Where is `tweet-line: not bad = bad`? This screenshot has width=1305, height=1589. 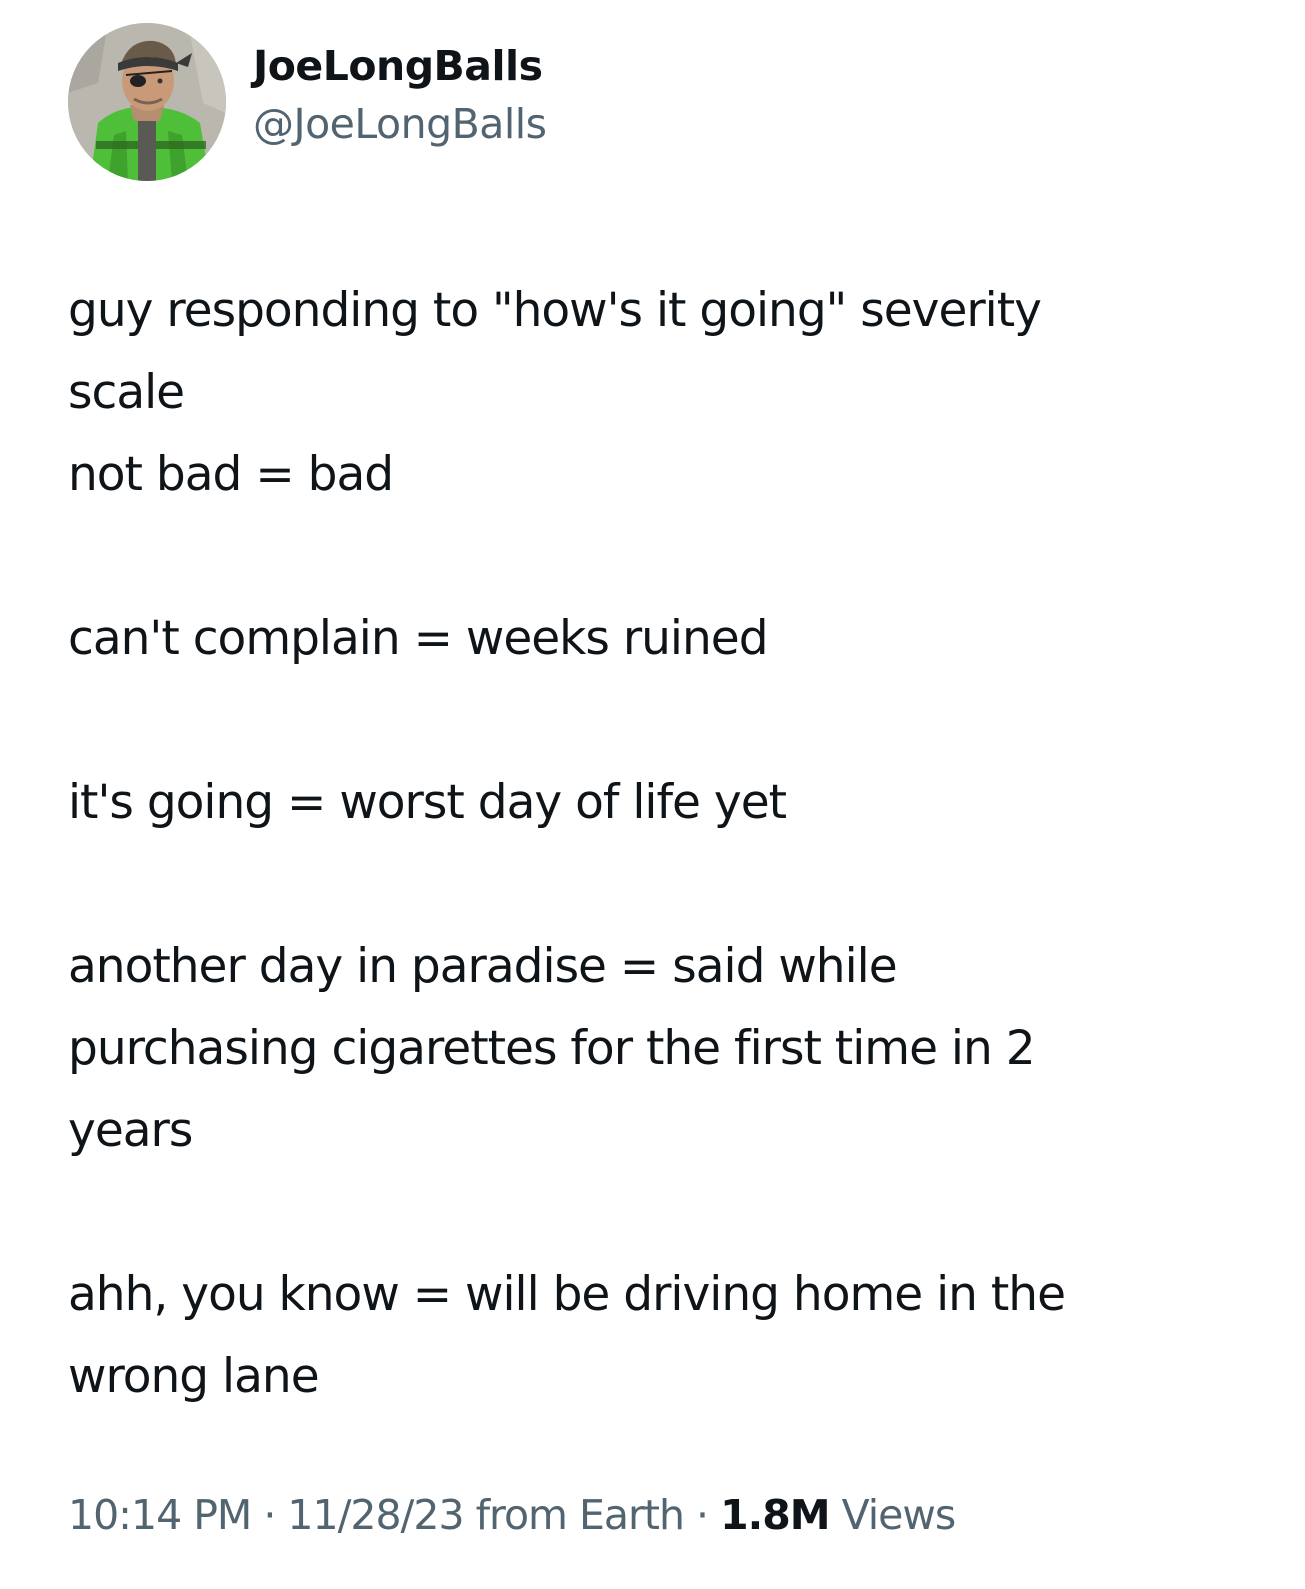 tweet-line: not bad = bad is located at coordinates (231, 474).